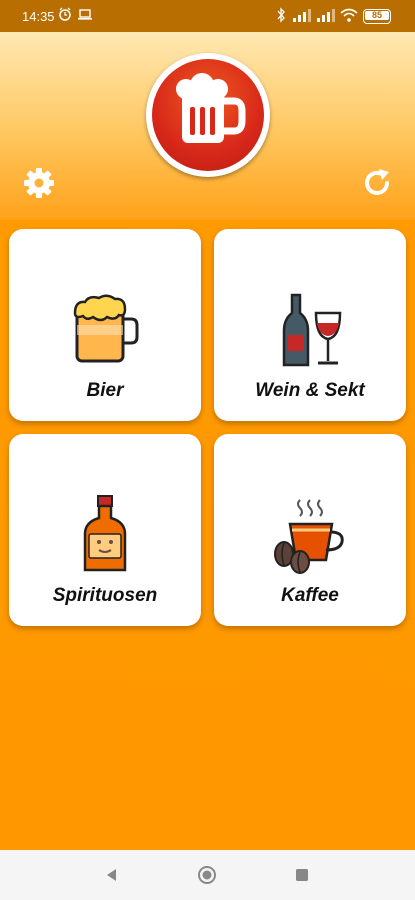 The width and height of the screenshot is (415, 900). I want to click on category-label-spirituosen: Spirituosen, so click(105, 595).